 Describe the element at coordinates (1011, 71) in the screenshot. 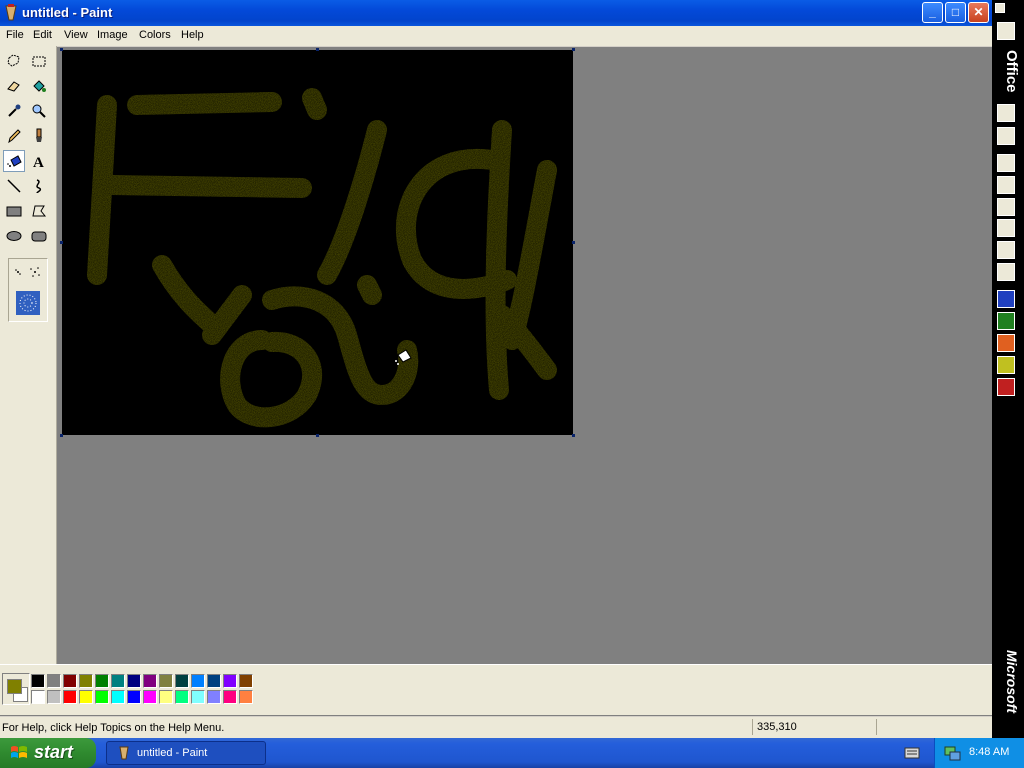

I see `office-label: Office` at that location.